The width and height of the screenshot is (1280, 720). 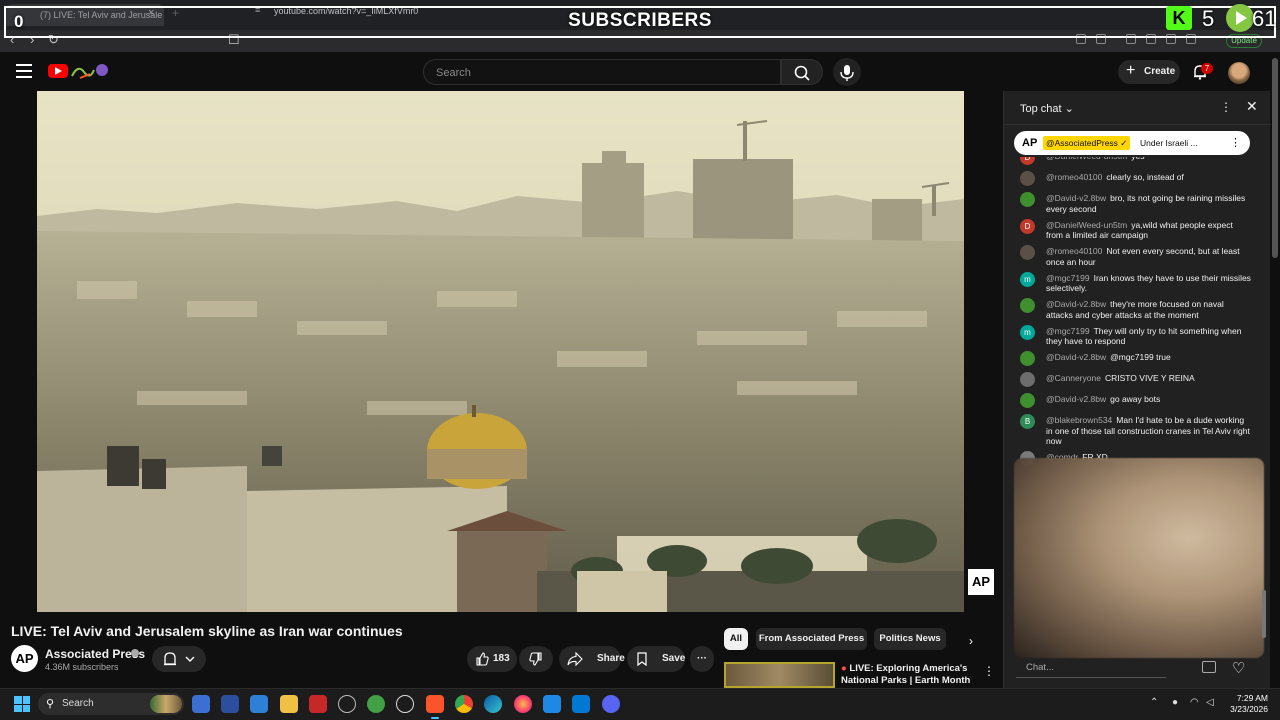 I want to click on search-input: Search, so click(x=602, y=72).